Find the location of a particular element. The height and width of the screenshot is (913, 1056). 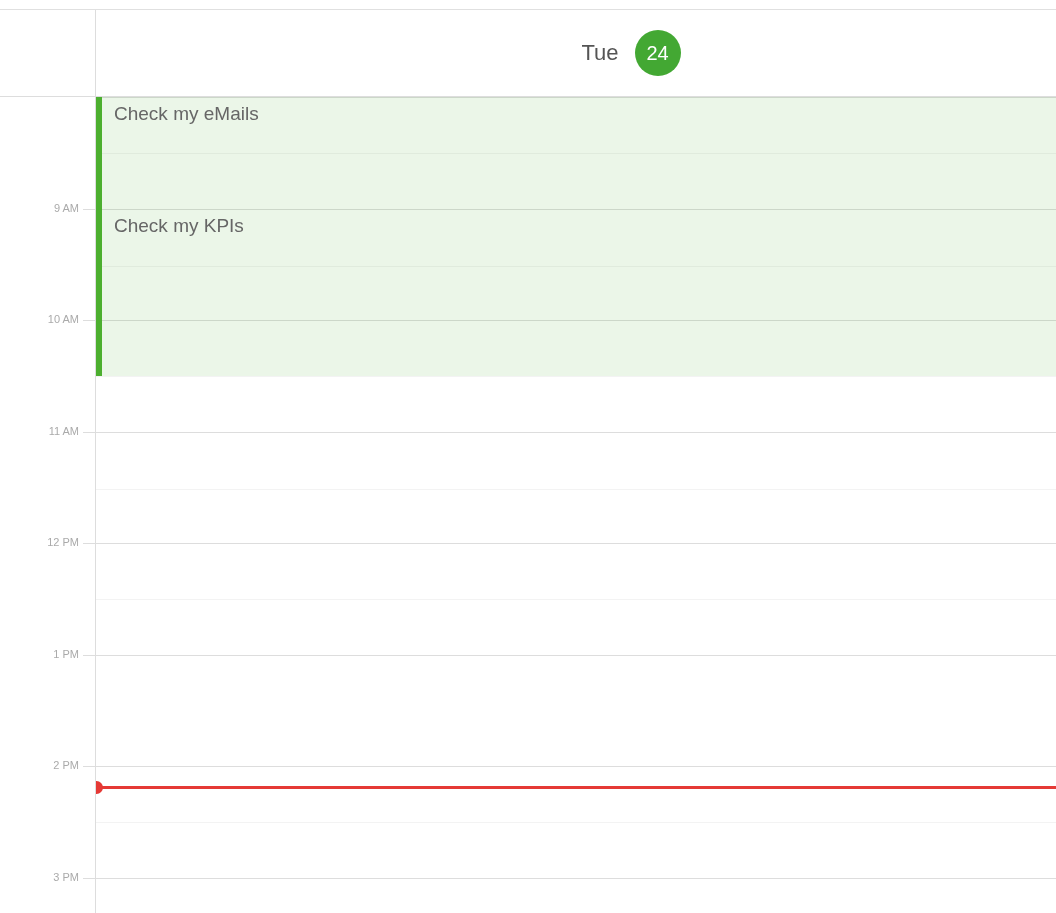

hour-label: 11 AM is located at coordinates (63, 430).